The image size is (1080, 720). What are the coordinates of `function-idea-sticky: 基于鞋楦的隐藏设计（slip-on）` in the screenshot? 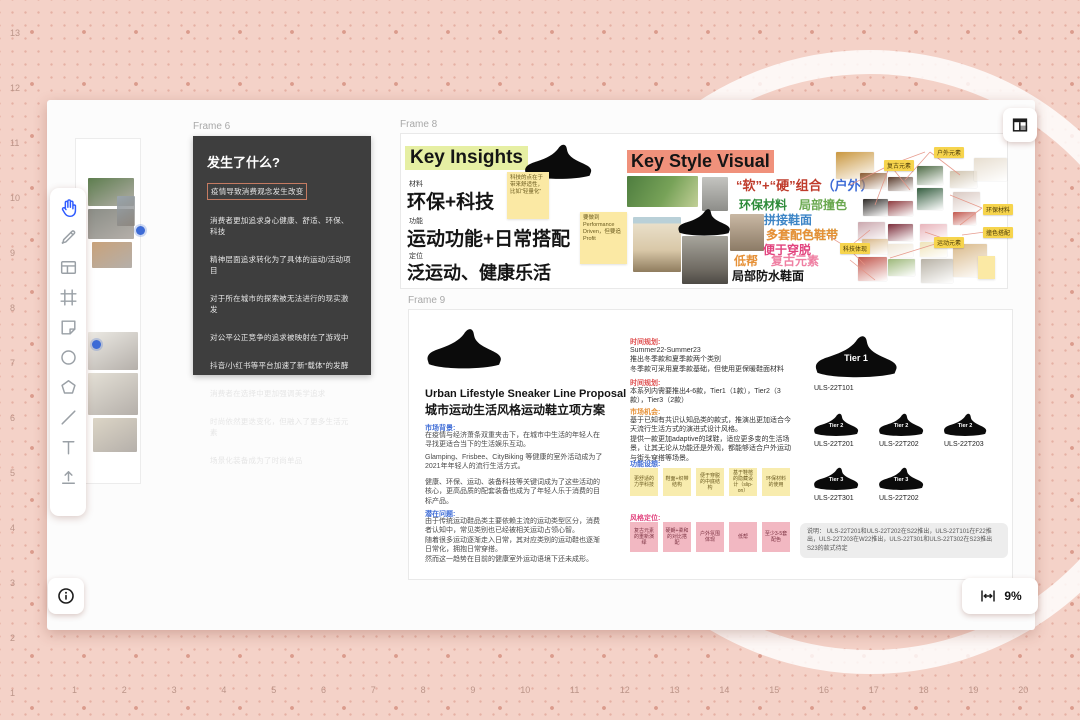 It's located at (743, 482).